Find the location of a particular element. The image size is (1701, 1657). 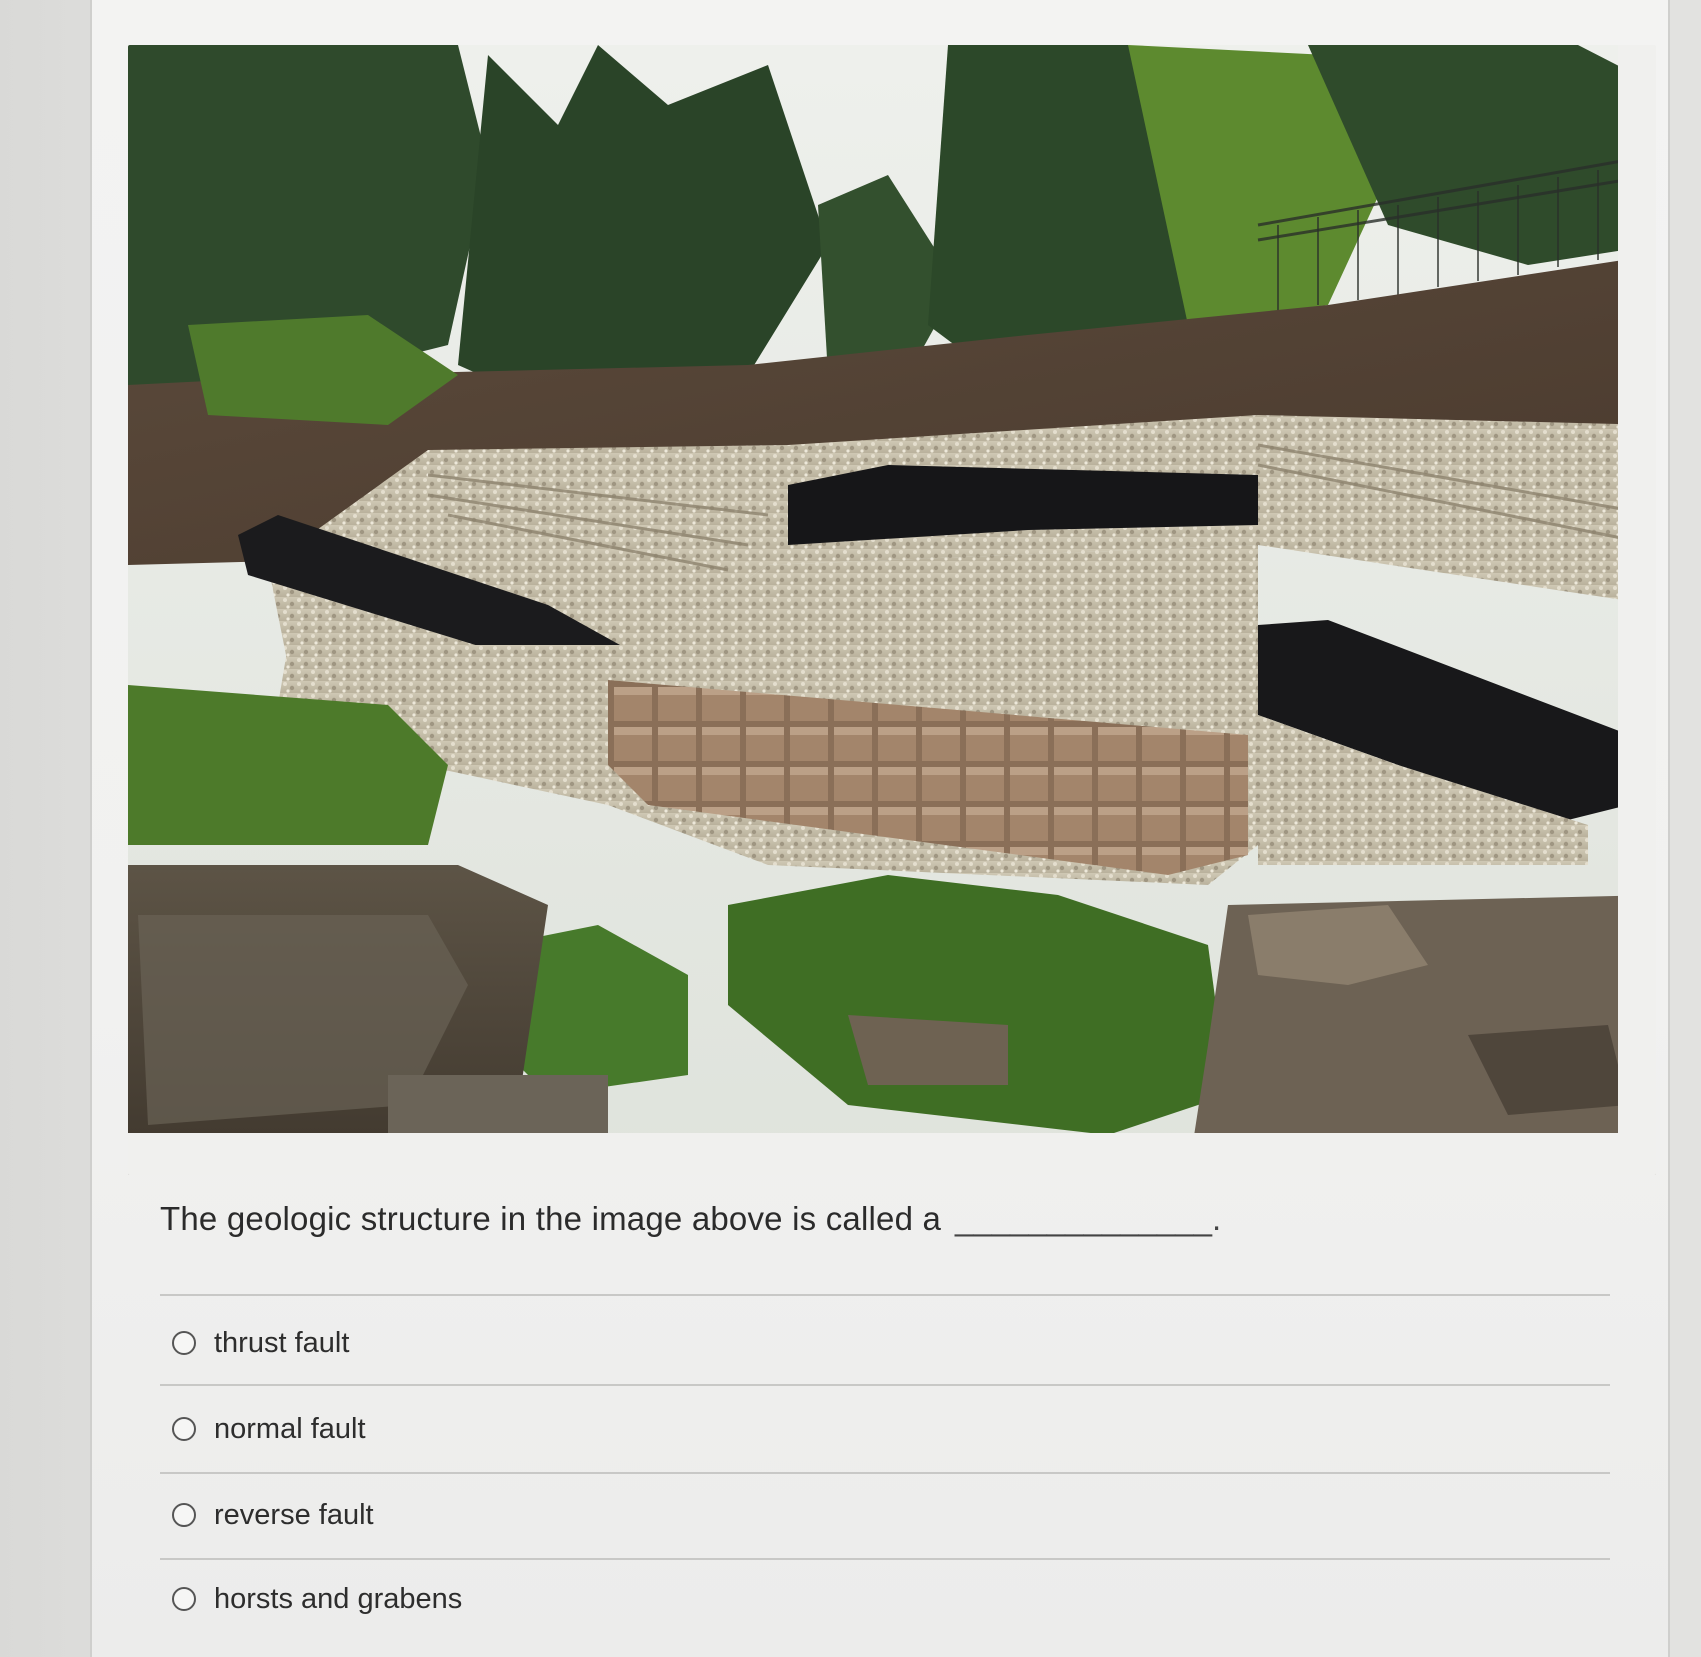

option-reverse-fault: reverse fault is located at coordinates (273, 1515).